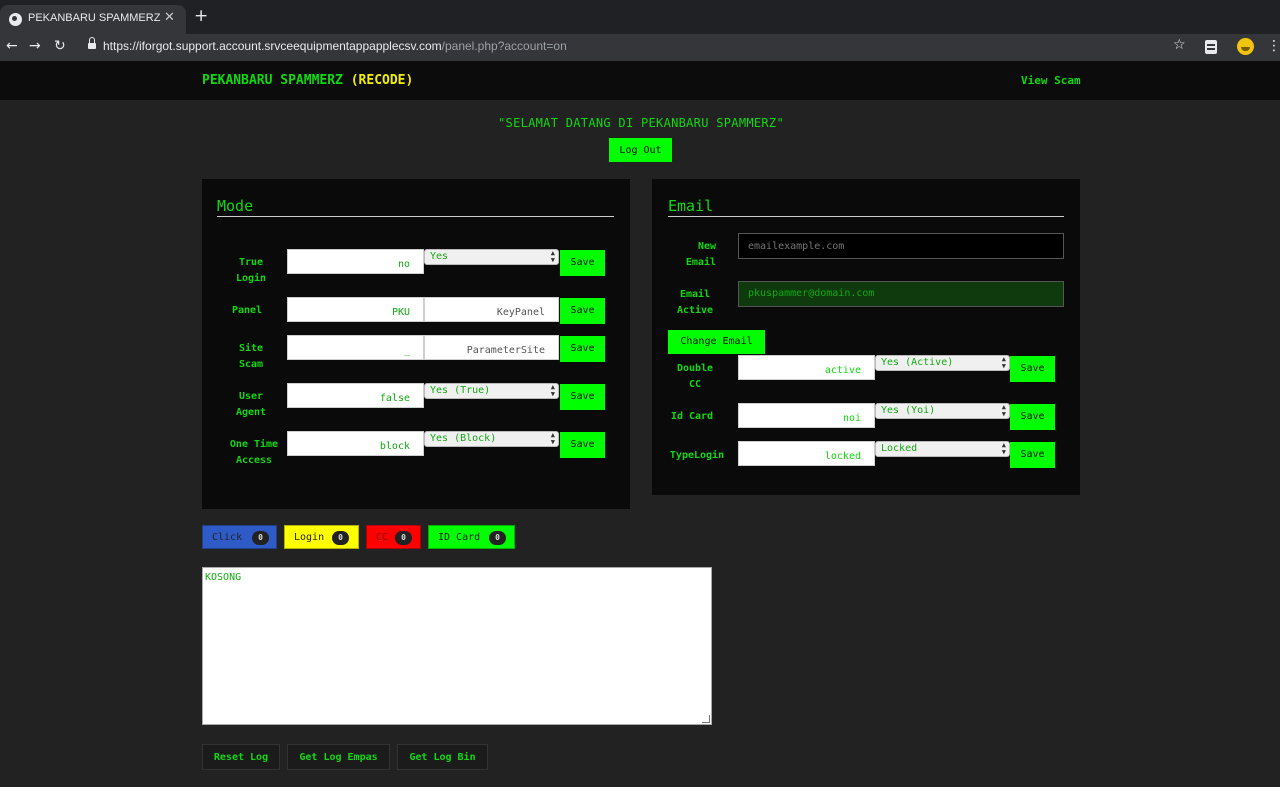 Image resolution: width=1280 pixels, height=787 pixels. What do you see at coordinates (640, 17) in the screenshot?
I see `browser-tab-bar: PEKANBARU SPAMMERZ ✕ +` at bounding box center [640, 17].